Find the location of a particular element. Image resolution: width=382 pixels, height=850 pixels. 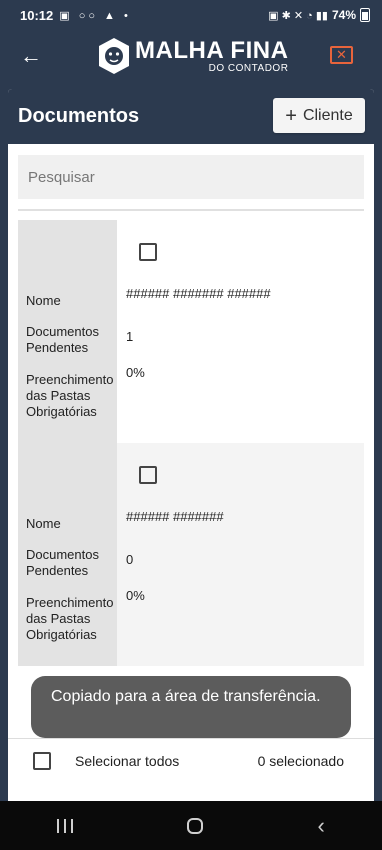

close-icon: ✕ is located at coordinates (341, 55).